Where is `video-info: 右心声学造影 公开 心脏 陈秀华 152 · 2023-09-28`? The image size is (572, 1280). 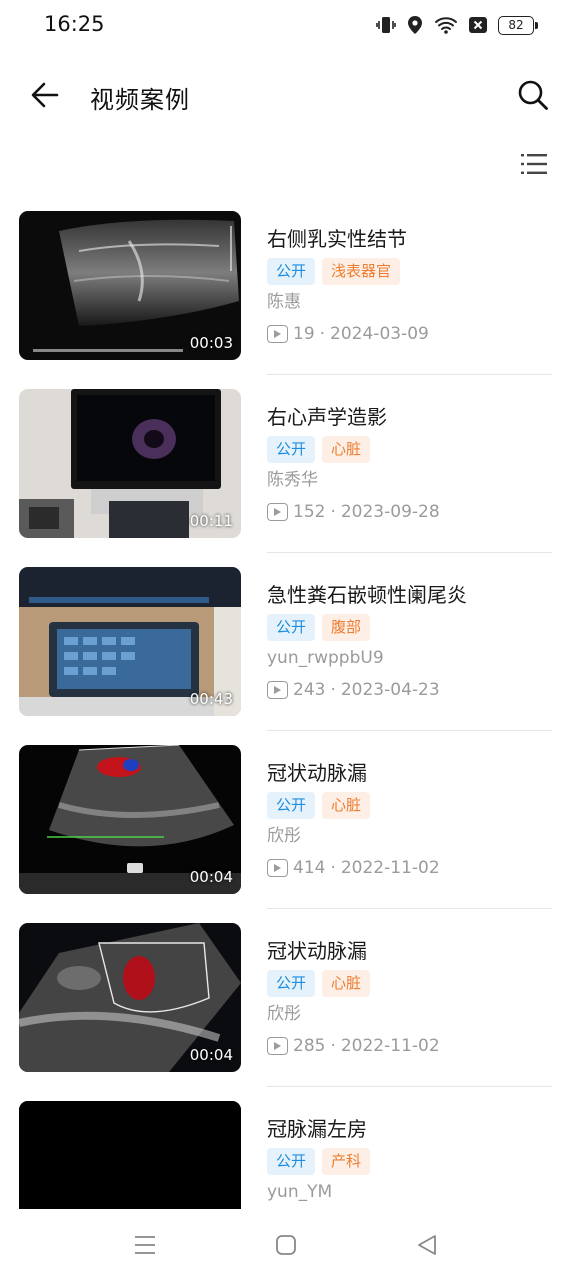
video-info: 右心声学造影 公开 心脏 陈秀华 152 · 2023-09-28 is located at coordinates (409, 463).